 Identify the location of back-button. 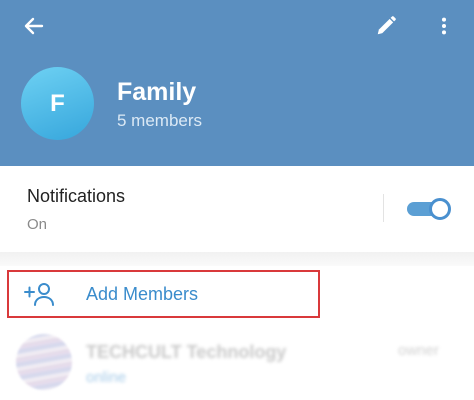
(34, 26).